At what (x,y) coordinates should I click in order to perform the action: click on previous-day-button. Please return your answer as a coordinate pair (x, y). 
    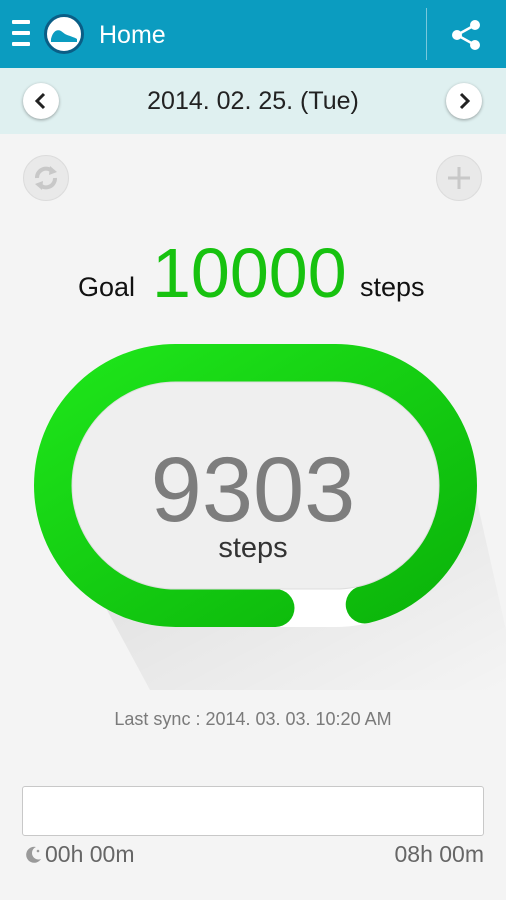
    Looking at the image, I should click on (41, 101).